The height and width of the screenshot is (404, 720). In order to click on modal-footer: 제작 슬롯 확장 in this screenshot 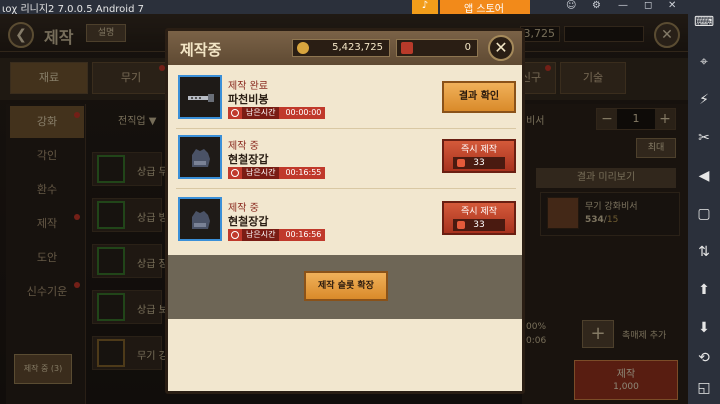, I will do `click(345, 287)`.